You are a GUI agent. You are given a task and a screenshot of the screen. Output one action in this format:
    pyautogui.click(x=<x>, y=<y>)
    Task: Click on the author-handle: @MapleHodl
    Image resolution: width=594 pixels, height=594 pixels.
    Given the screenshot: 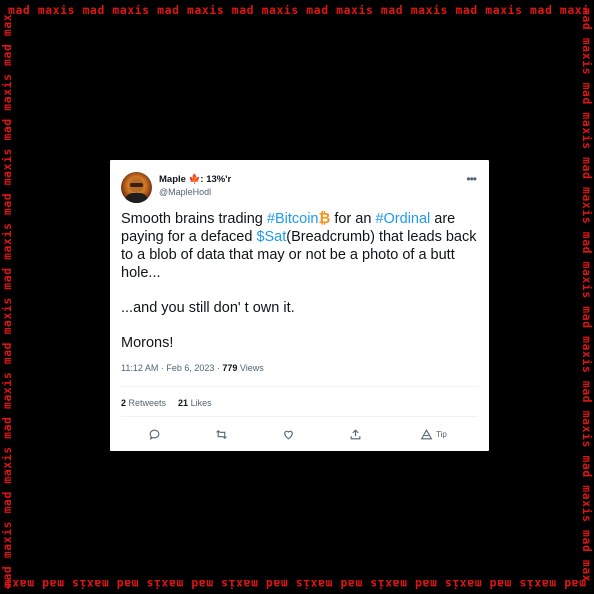 What is the action you would take?
    pyautogui.click(x=185, y=192)
    